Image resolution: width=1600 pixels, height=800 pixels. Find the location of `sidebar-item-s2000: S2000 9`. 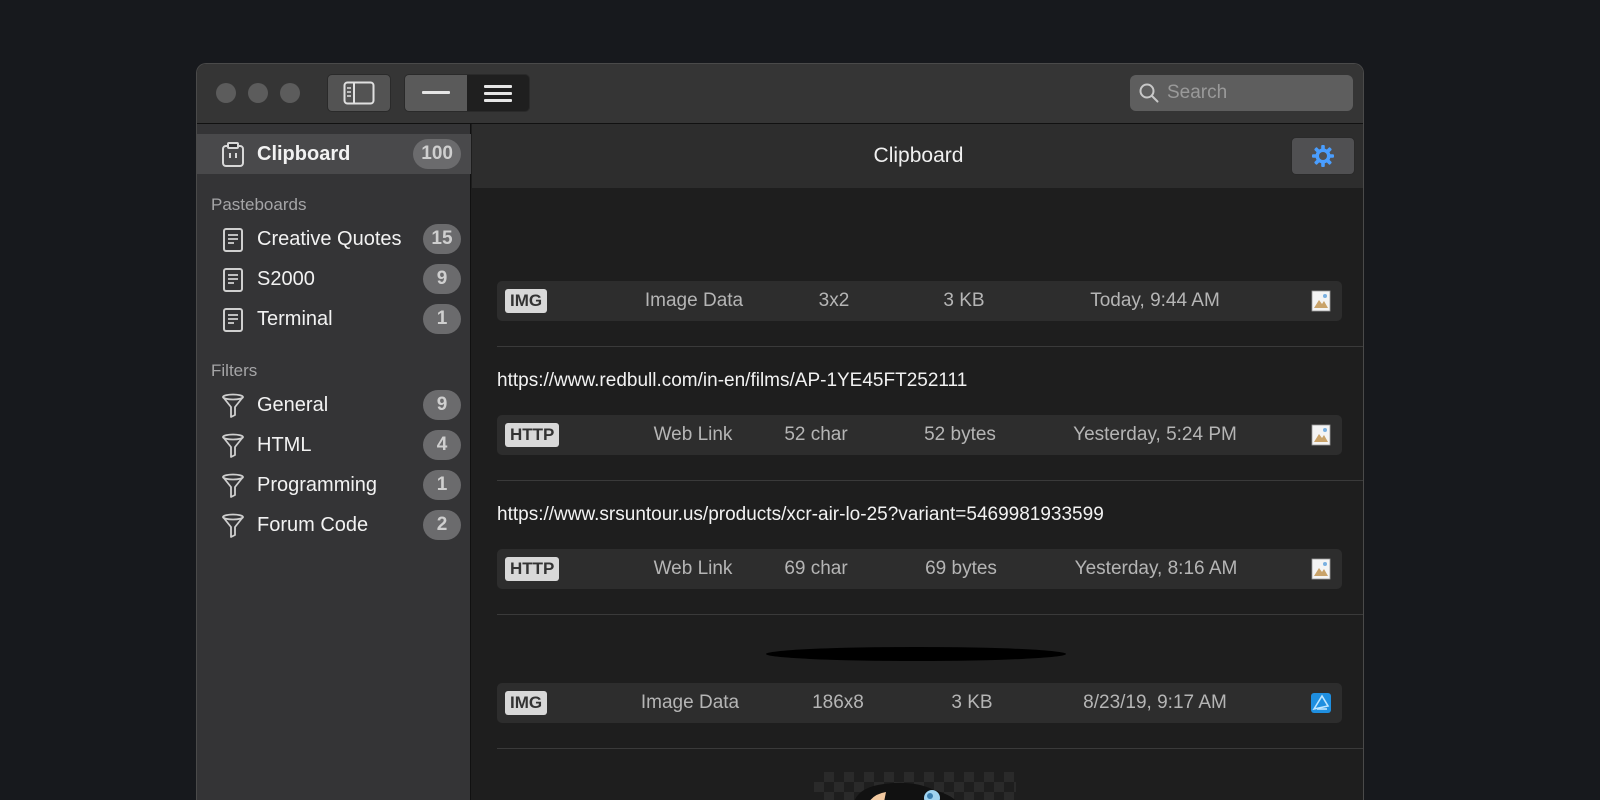

sidebar-item-s2000: S2000 9 is located at coordinates (334, 279).